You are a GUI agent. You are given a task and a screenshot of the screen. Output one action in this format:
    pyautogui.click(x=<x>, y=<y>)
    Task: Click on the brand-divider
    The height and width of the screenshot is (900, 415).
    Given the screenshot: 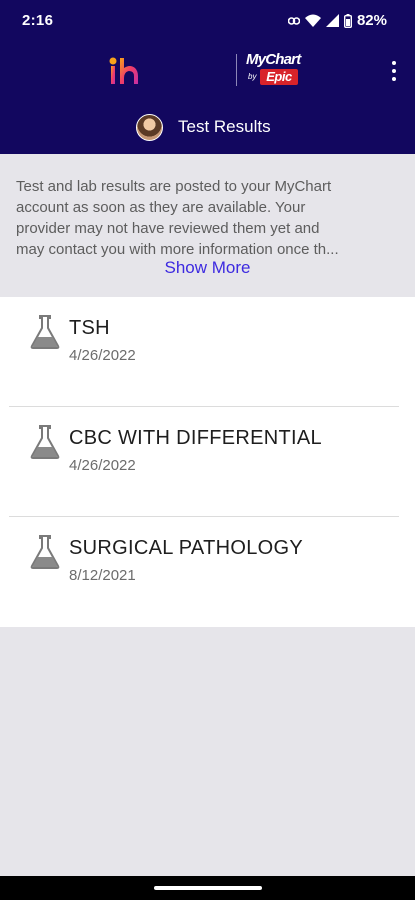 What is the action you would take?
    pyautogui.click(x=236, y=70)
    